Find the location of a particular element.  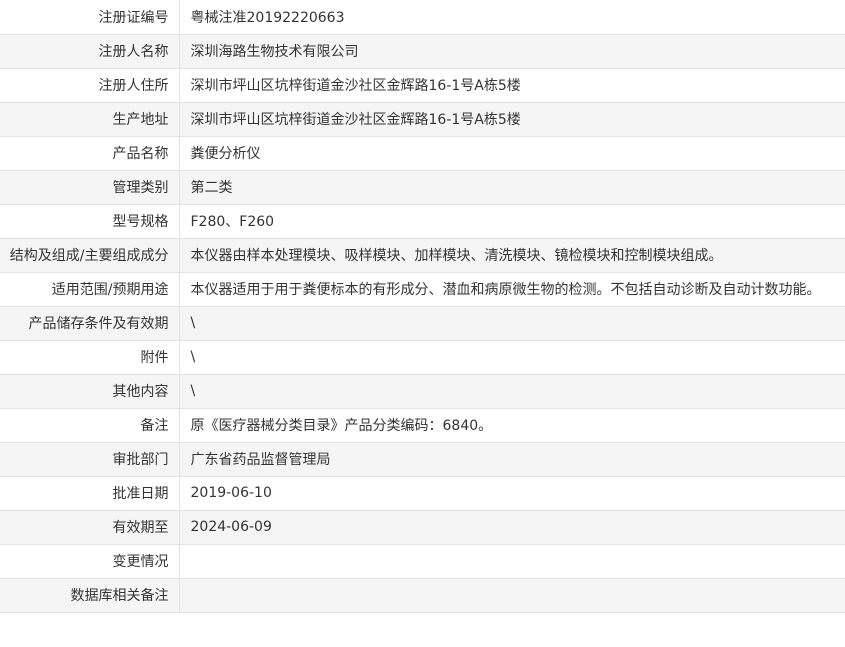

row-product-name: 产品名称 粪便分析仪 is located at coordinates (422, 153).